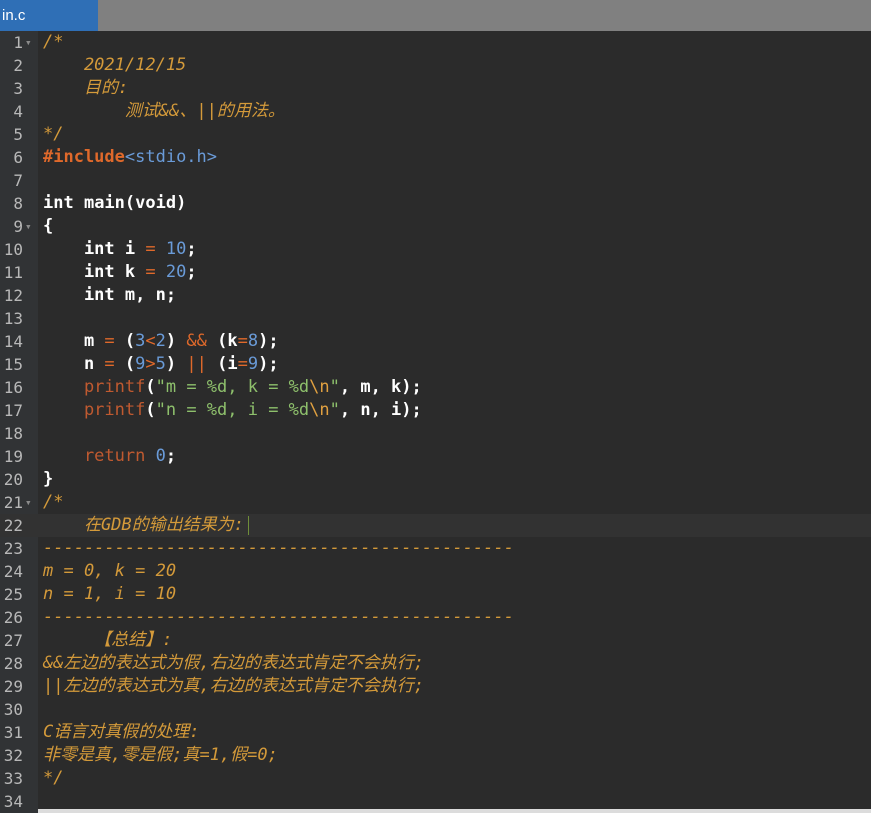  I want to click on code-line: 6 #include<stdio.h>, so click(435, 157).